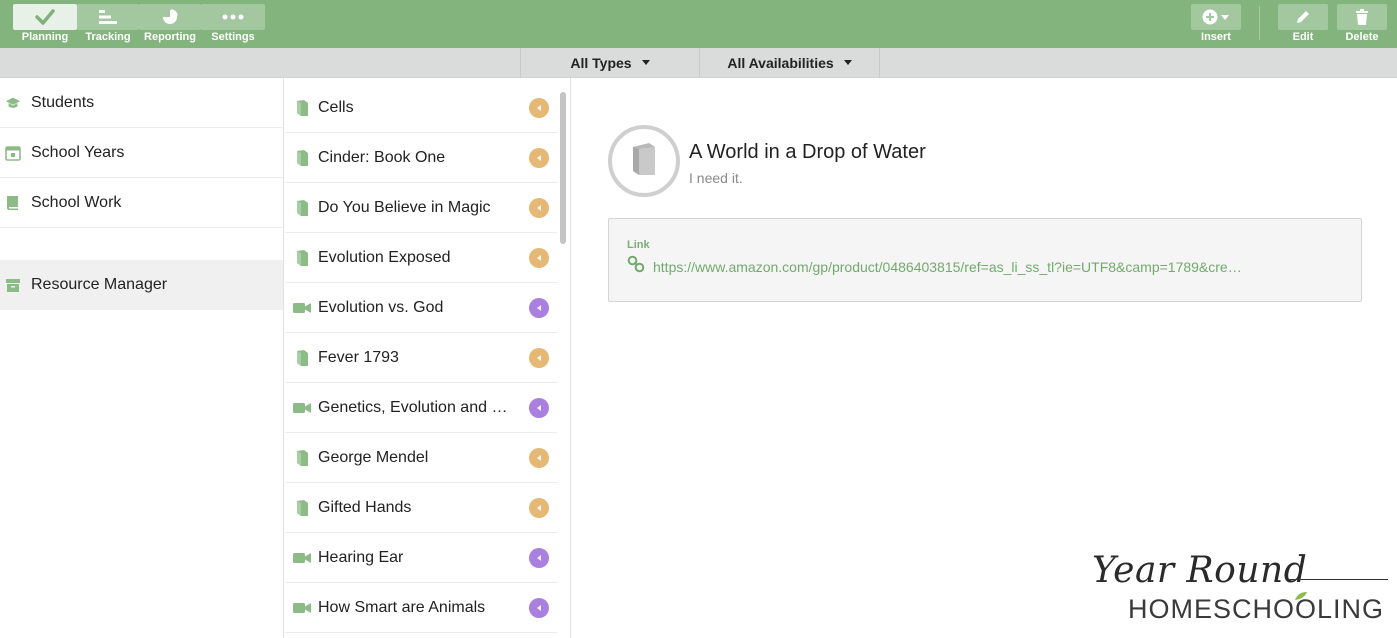  What do you see at coordinates (1338, 579) in the screenshot?
I see `watermark-rule` at bounding box center [1338, 579].